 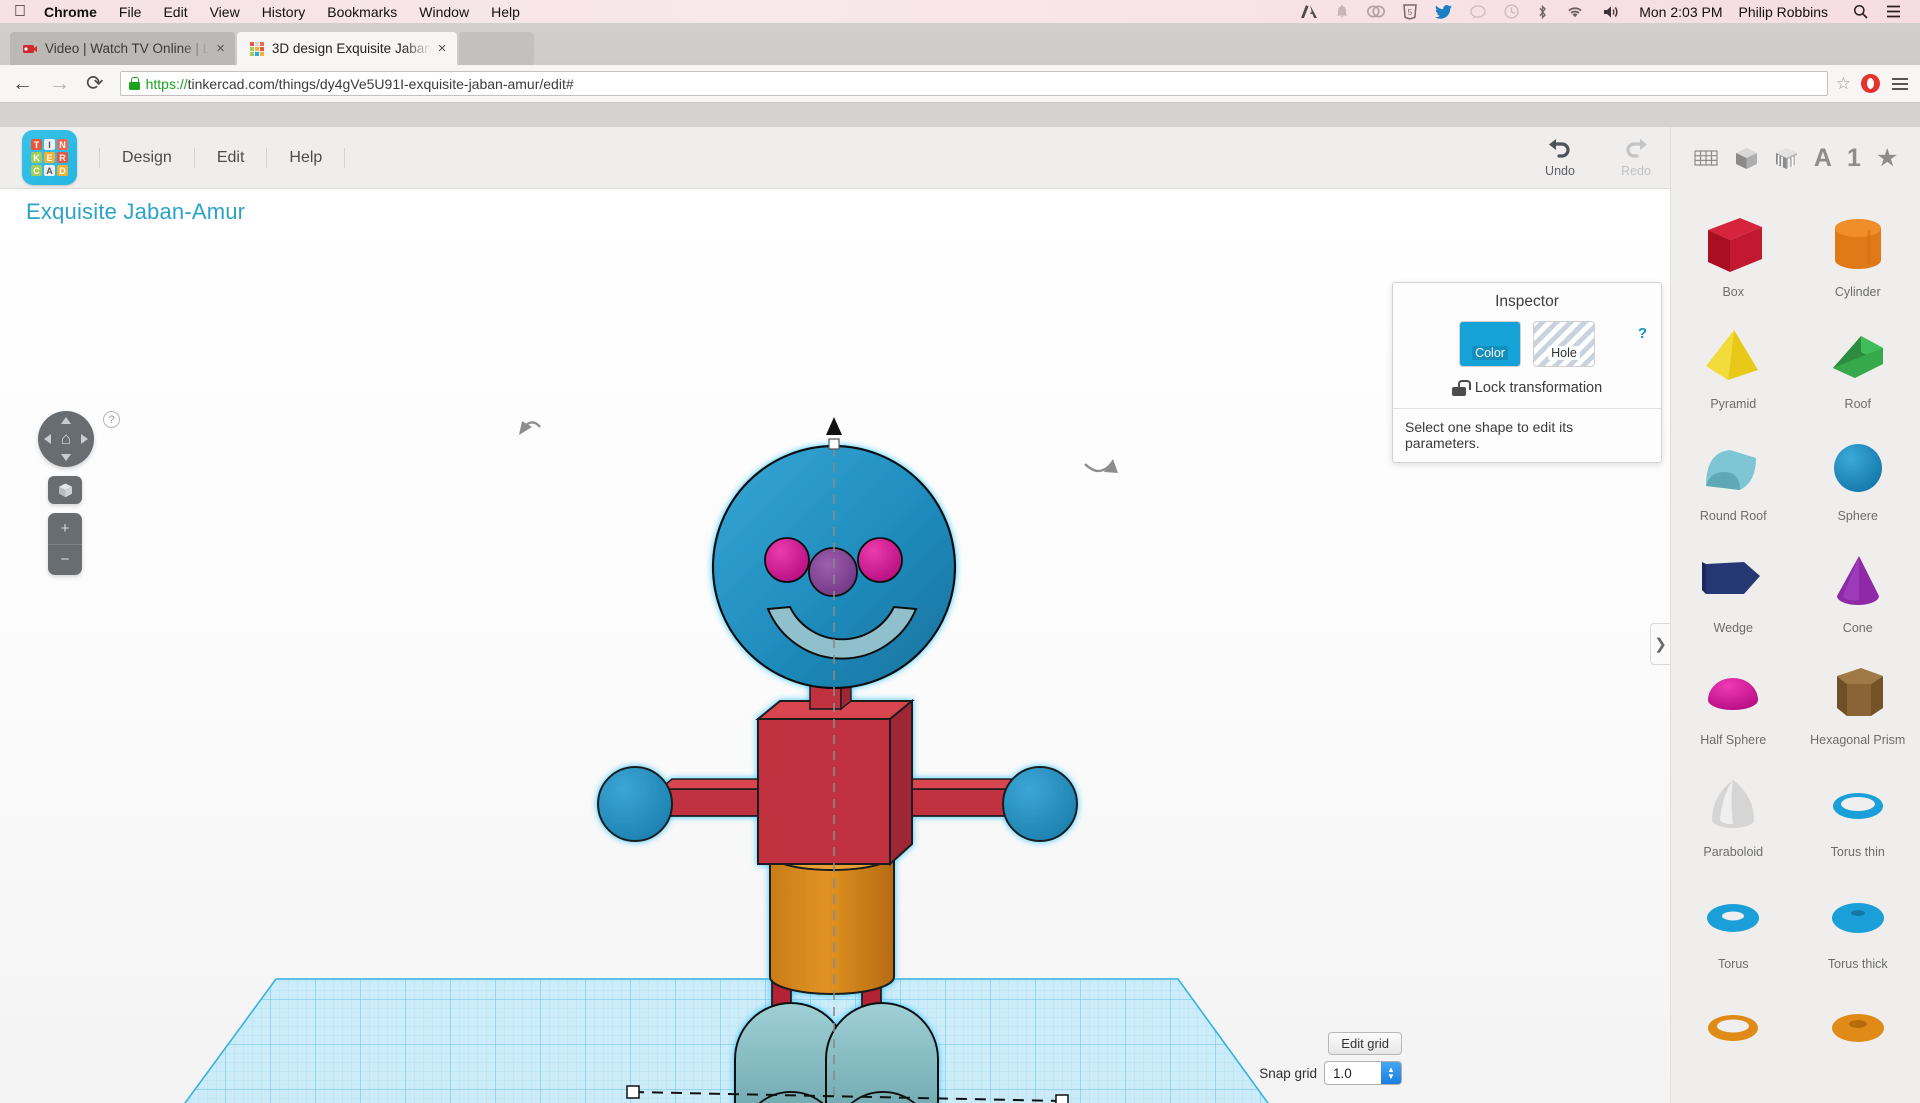 What do you see at coordinates (284, 12) in the screenshot?
I see `menu-history: History` at bounding box center [284, 12].